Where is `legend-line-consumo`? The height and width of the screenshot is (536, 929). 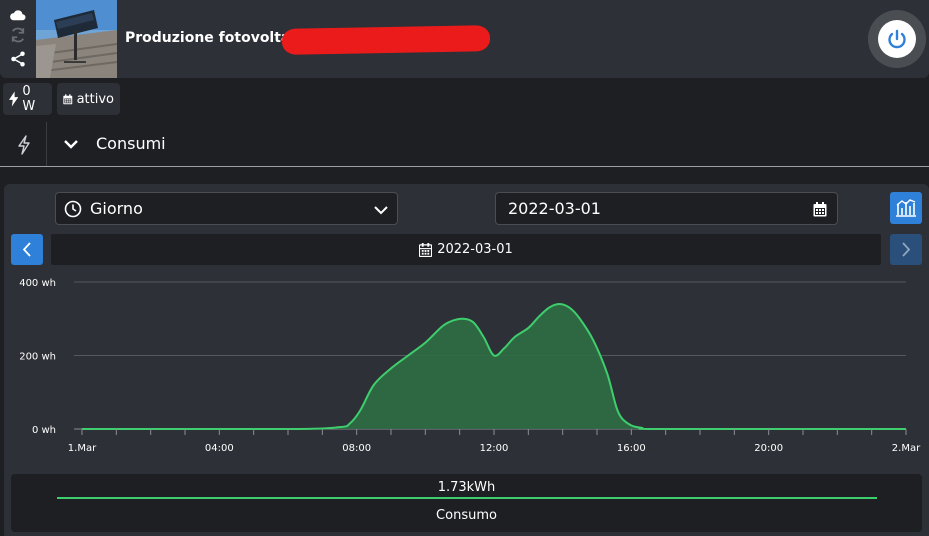 legend-line-consumo is located at coordinates (467, 498).